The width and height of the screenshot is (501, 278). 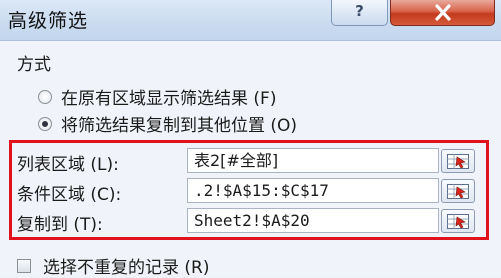 What do you see at coordinates (250, 20) in the screenshot?
I see `title-bar: 高级筛选 ?` at bounding box center [250, 20].